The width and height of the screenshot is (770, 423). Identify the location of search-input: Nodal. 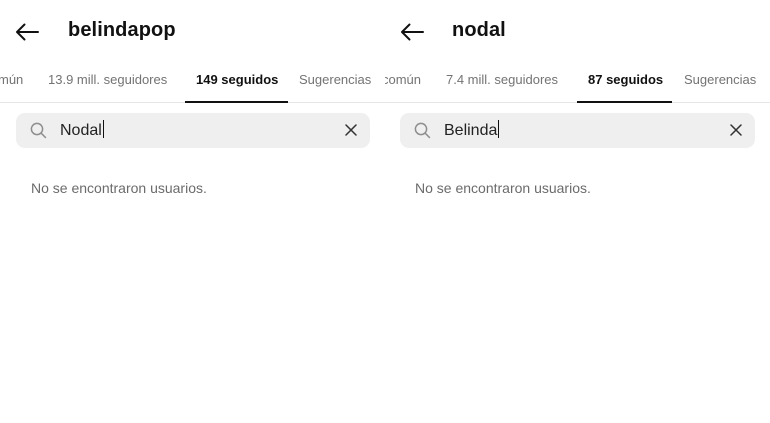
(82, 130).